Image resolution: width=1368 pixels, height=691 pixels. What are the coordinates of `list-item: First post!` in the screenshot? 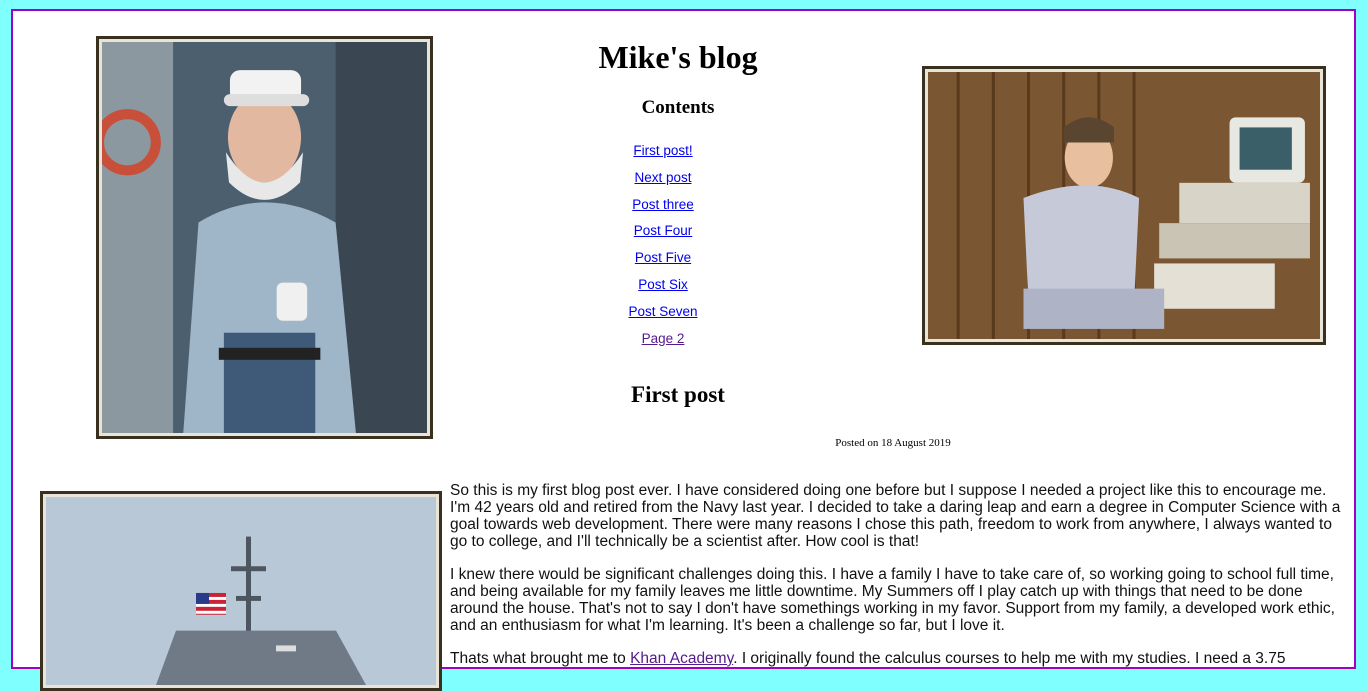 It's located at (663, 154).